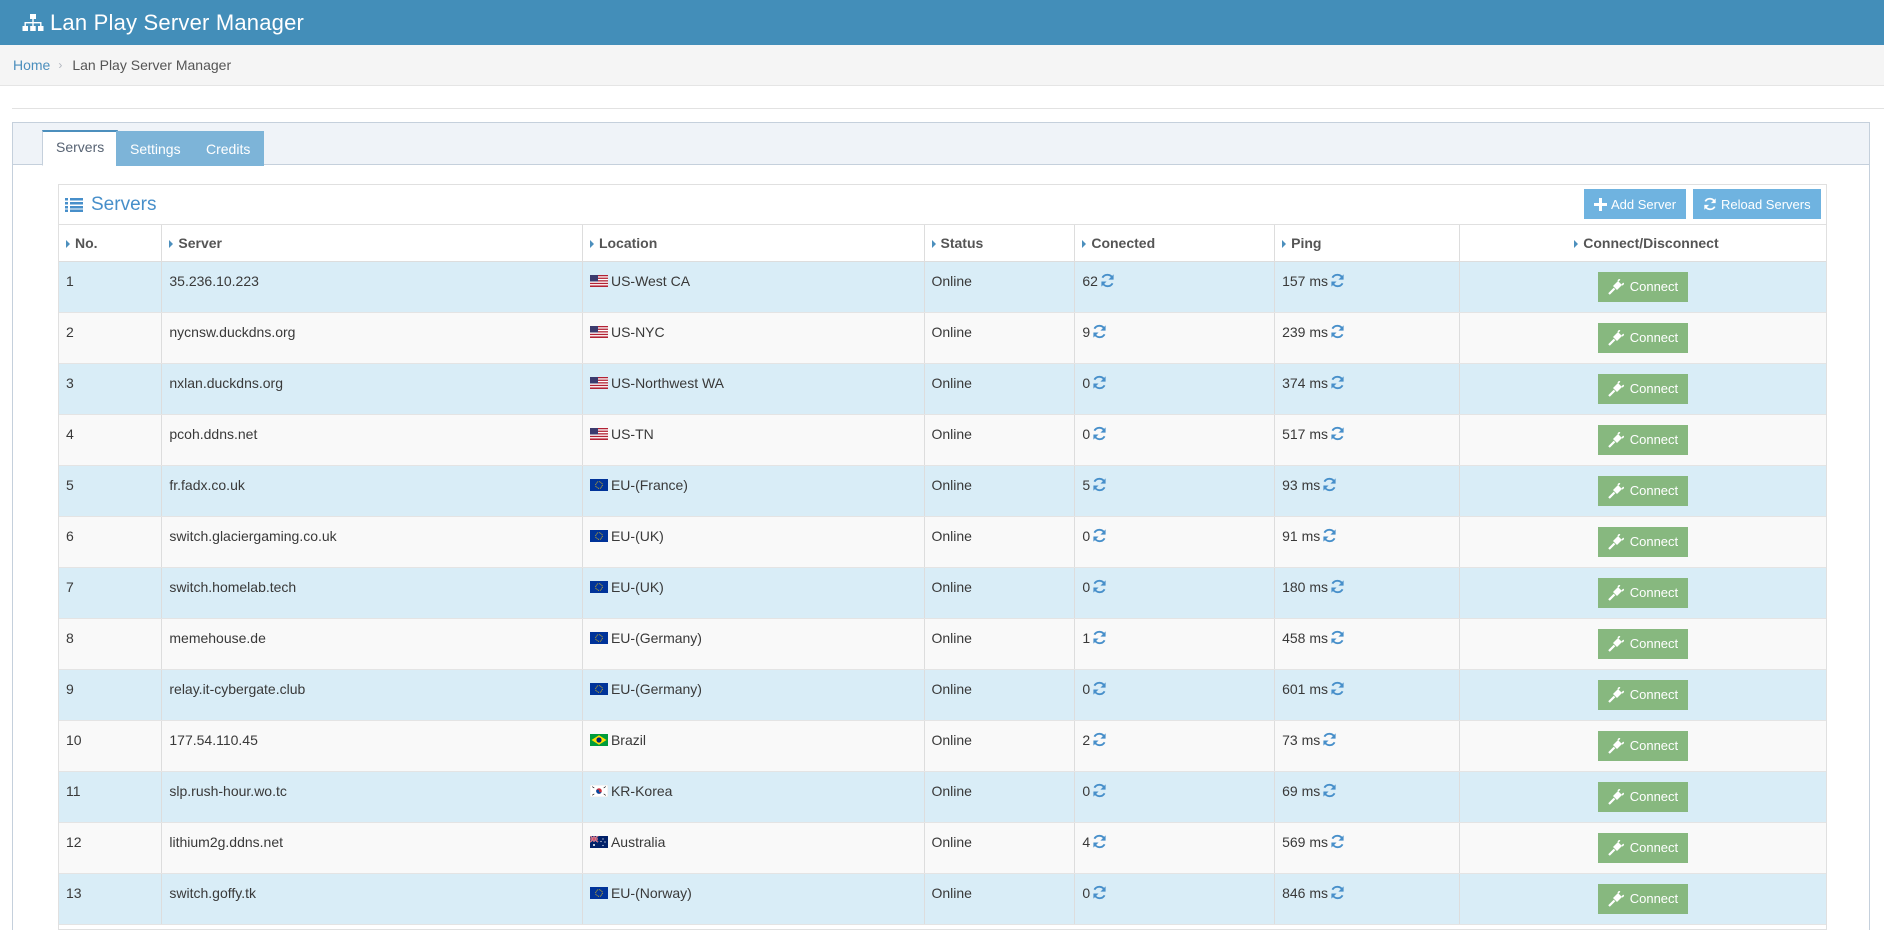  I want to click on cell-location: US-NYC, so click(753, 338).